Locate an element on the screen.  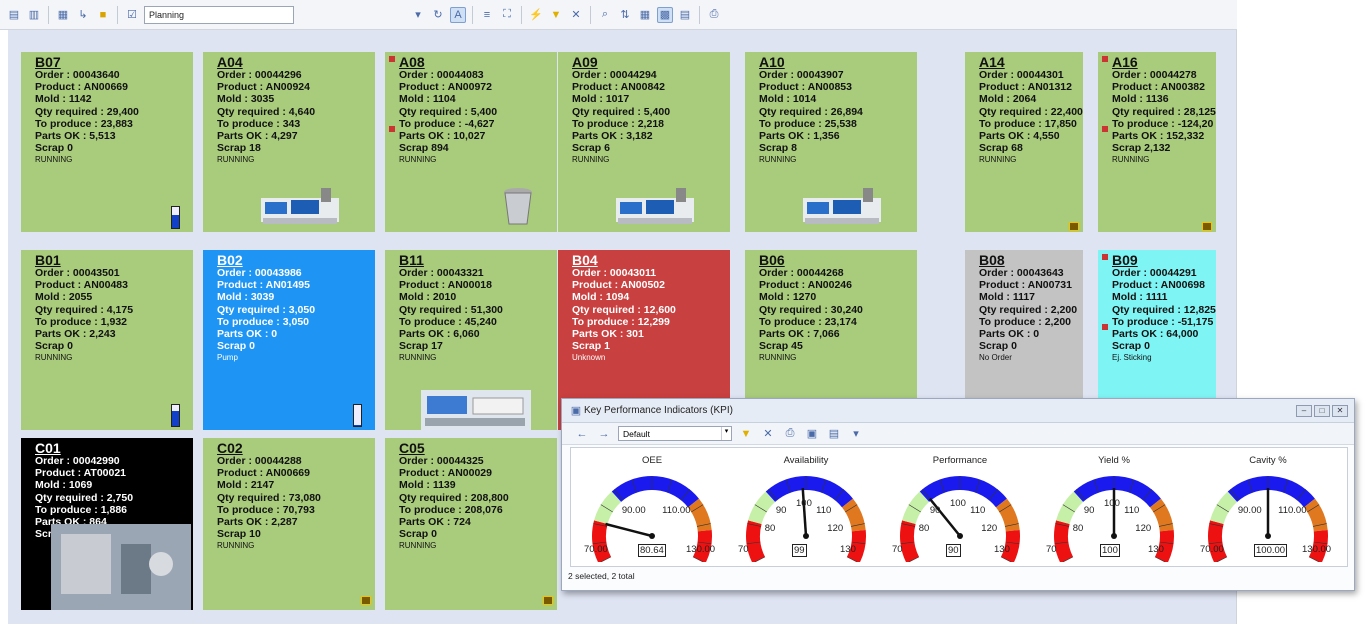
gauge-scale-label: 70.00 is located at coordinates (596, 549).